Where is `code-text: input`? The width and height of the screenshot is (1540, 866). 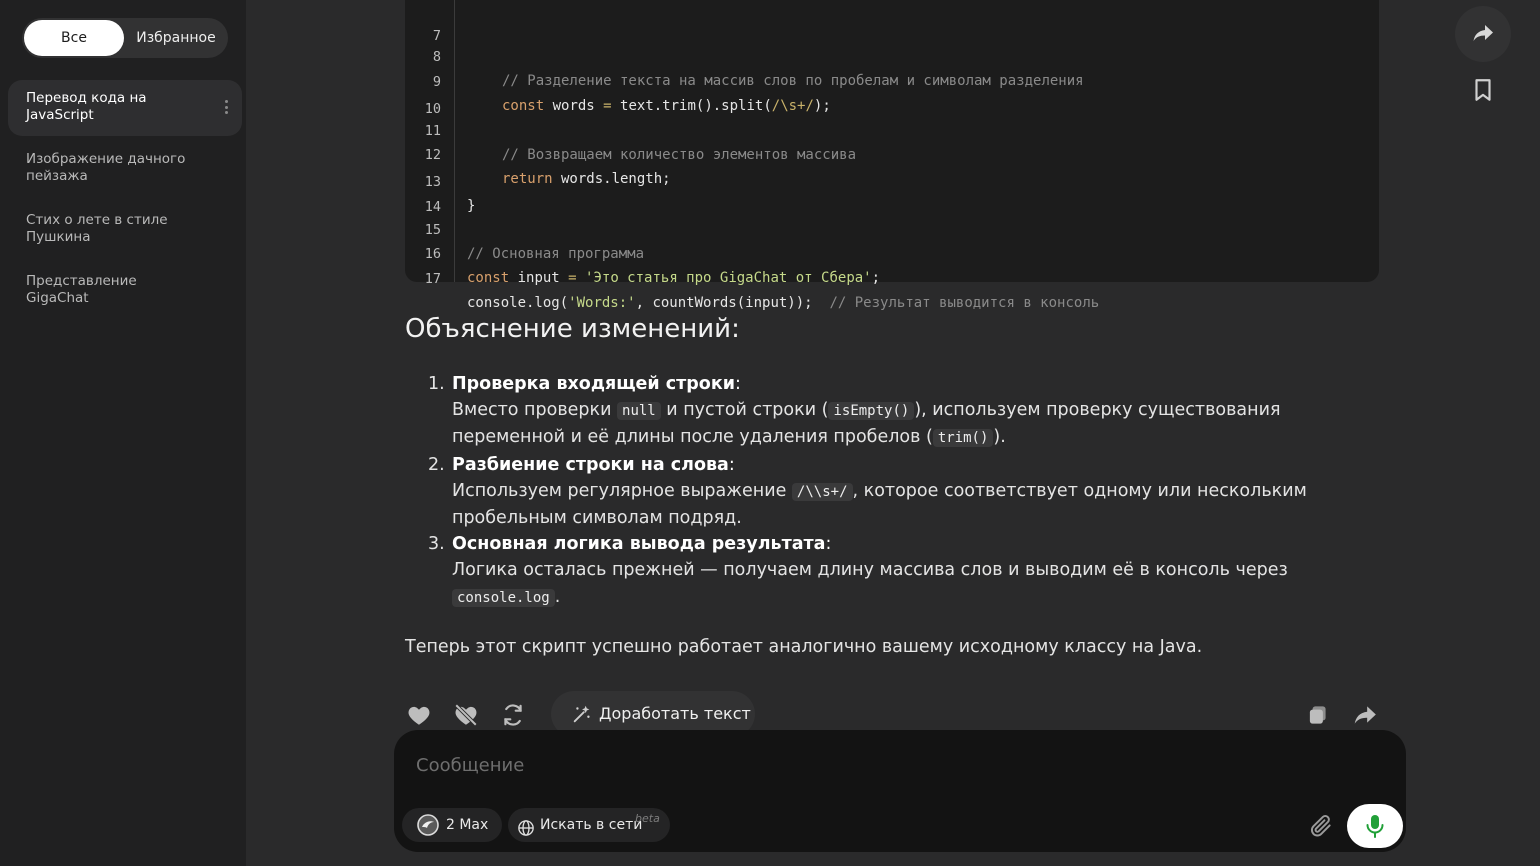
code-text: input is located at coordinates (539, 278).